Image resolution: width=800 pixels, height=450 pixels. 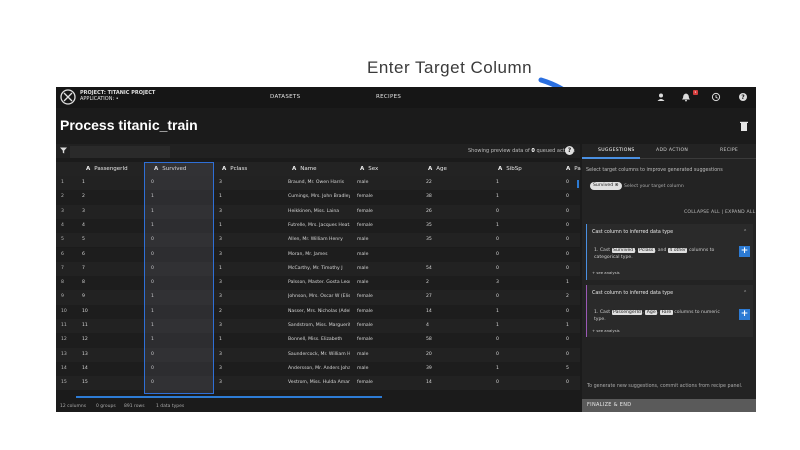 I want to click on help-nav-icon: ?, so click(x=743, y=97).